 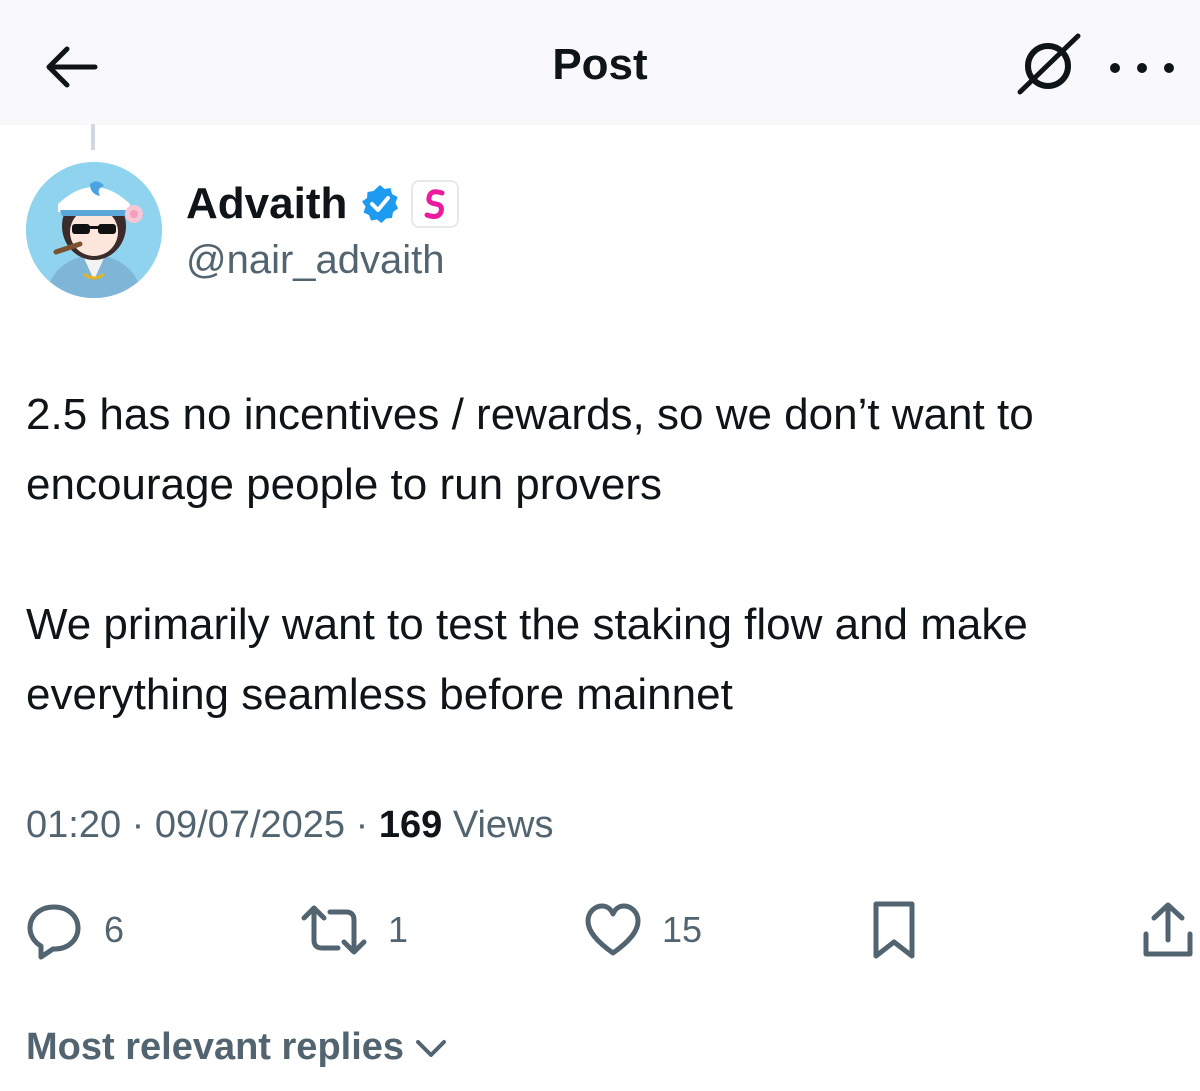 I want to click on thread-connector, so click(x=93, y=137).